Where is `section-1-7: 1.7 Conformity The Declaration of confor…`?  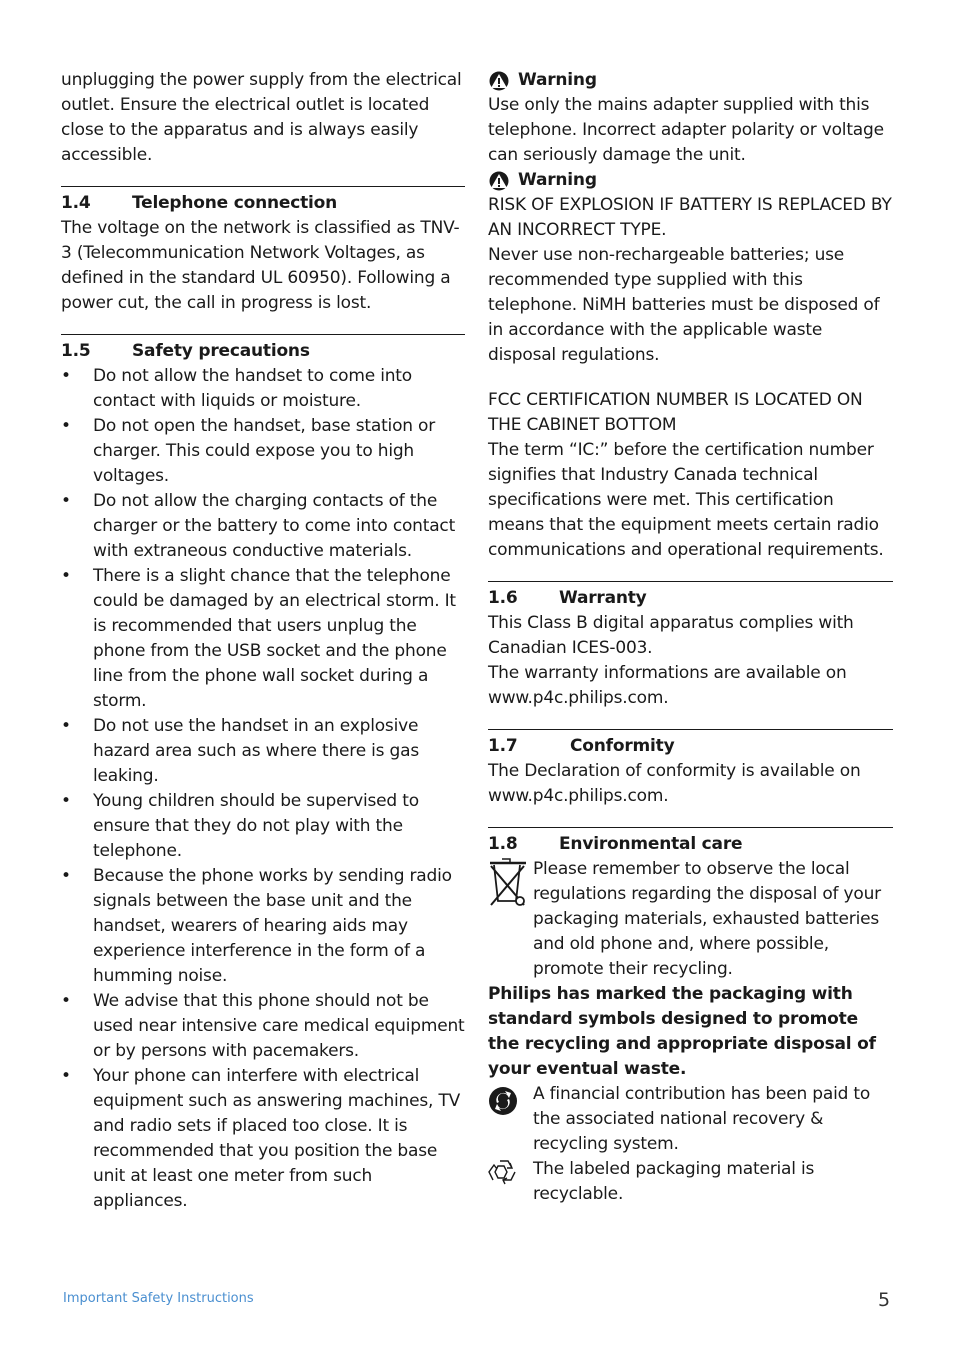 section-1-7: 1.7 Conformity The Declaration of confor… is located at coordinates (690, 769).